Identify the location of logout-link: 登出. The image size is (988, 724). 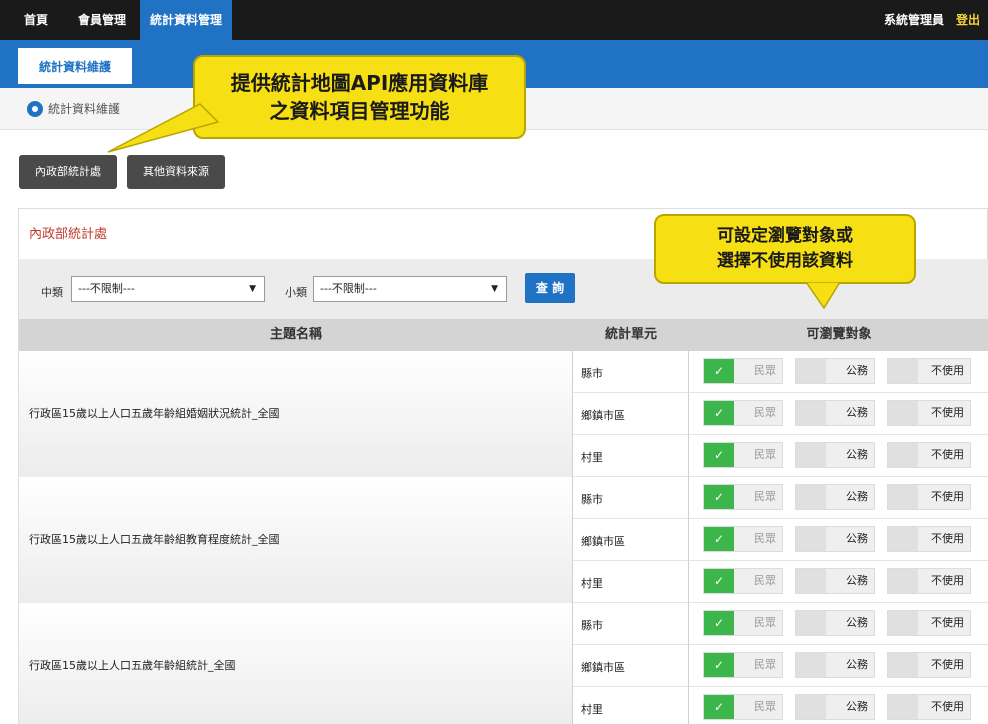
(968, 20).